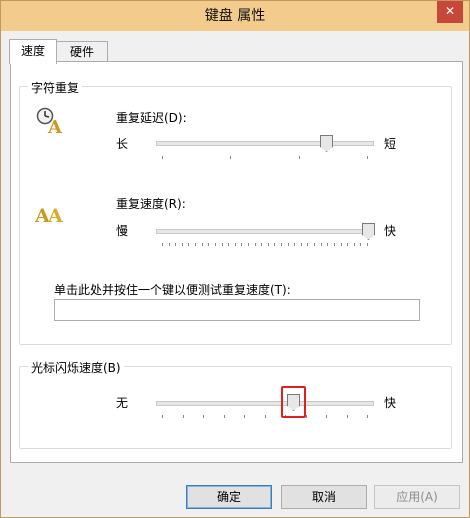  What do you see at coordinates (265, 143) in the screenshot?
I see `repeat-delay-slider-track` at bounding box center [265, 143].